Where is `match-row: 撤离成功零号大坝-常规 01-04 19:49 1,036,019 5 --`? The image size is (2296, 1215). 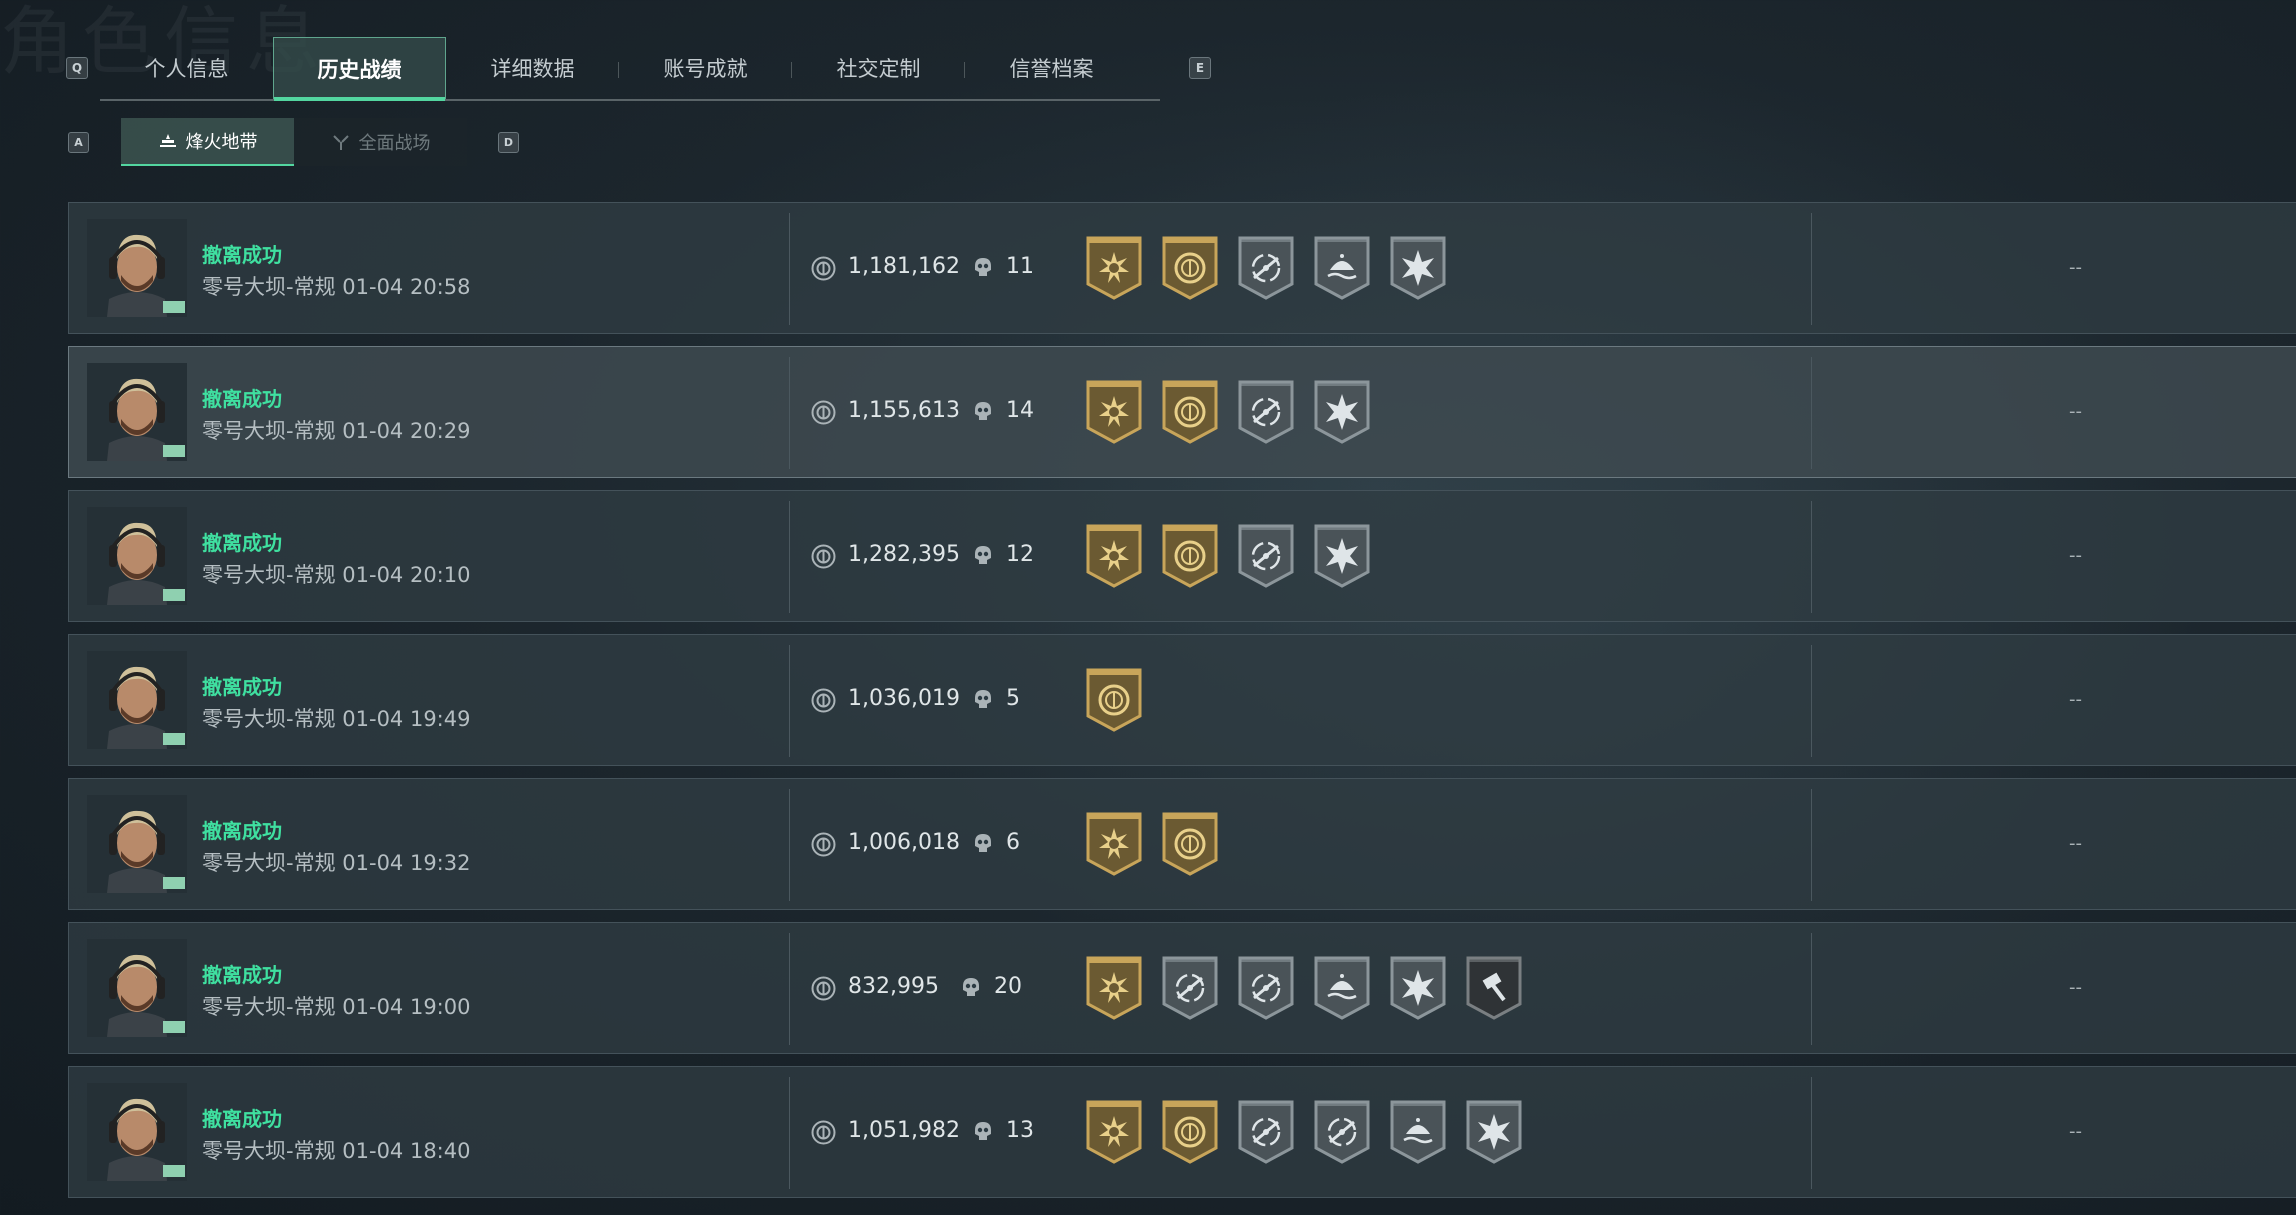
match-row: 撤离成功零号大坝-常规 01-04 19:49 1,036,019 5 -- is located at coordinates (1182, 700).